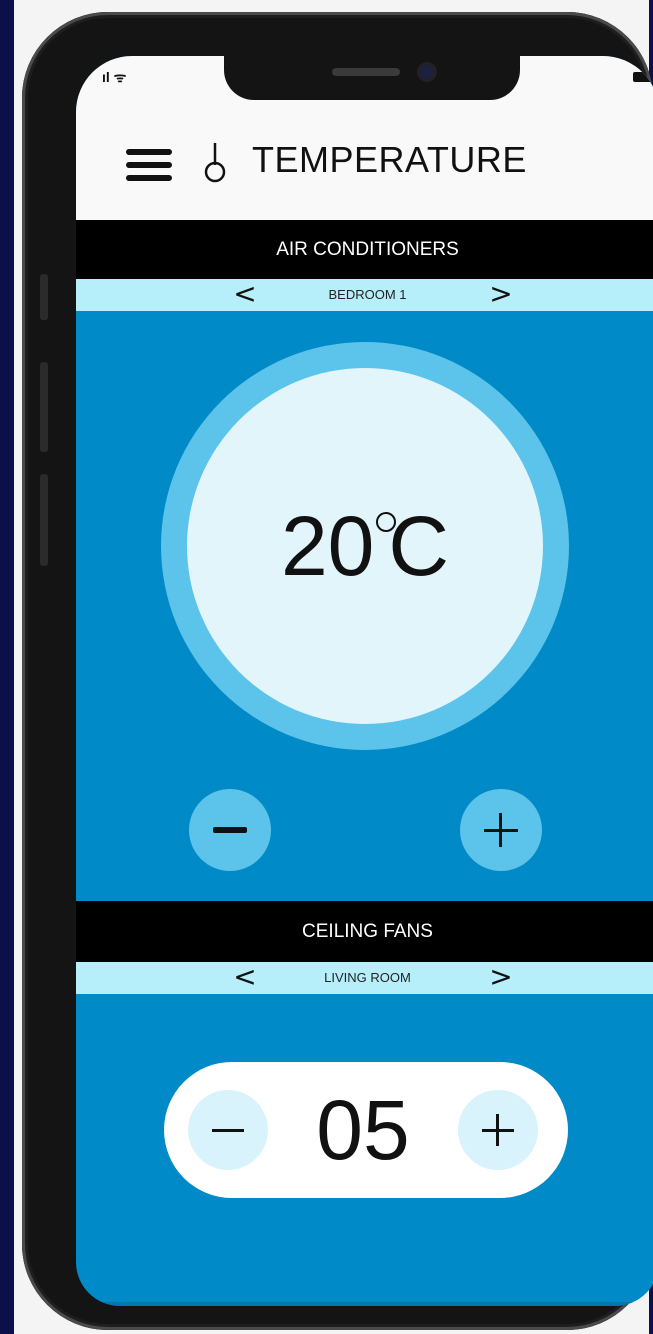  Describe the element at coordinates (364, 249) in the screenshot. I see `air-conditioners-header: AIR CONDITIONERS` at that location.